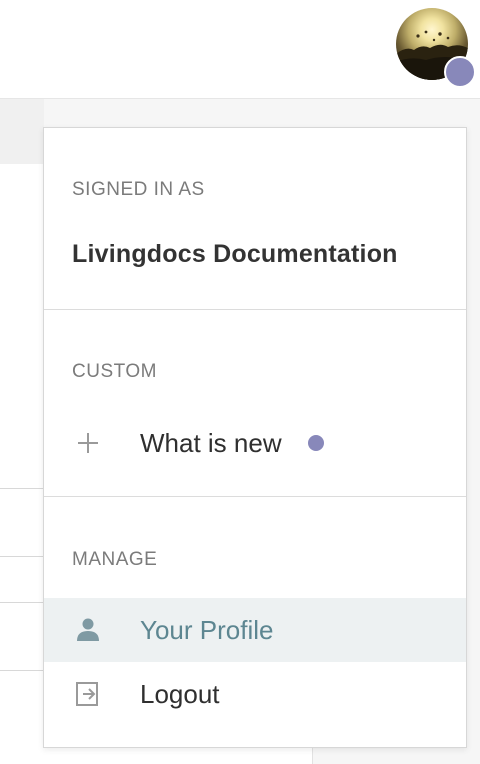 This screenshot has width=480, height=764. What do you see at coordinates (255, 694) in the screenshot?
I see `menu-item-logout: Logout` at bounding box center [255, 694].